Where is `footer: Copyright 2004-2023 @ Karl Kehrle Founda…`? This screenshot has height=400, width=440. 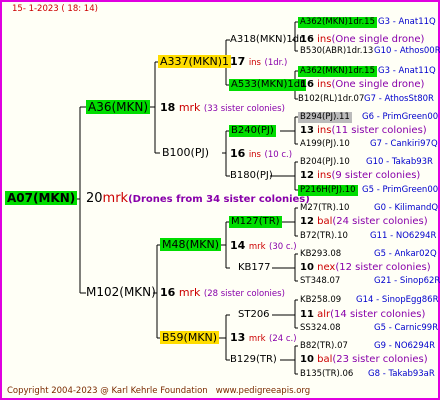 footer: Copyright 2004-2023 @ Karl Kehrle Founda… is located at coordinates (158, 391).